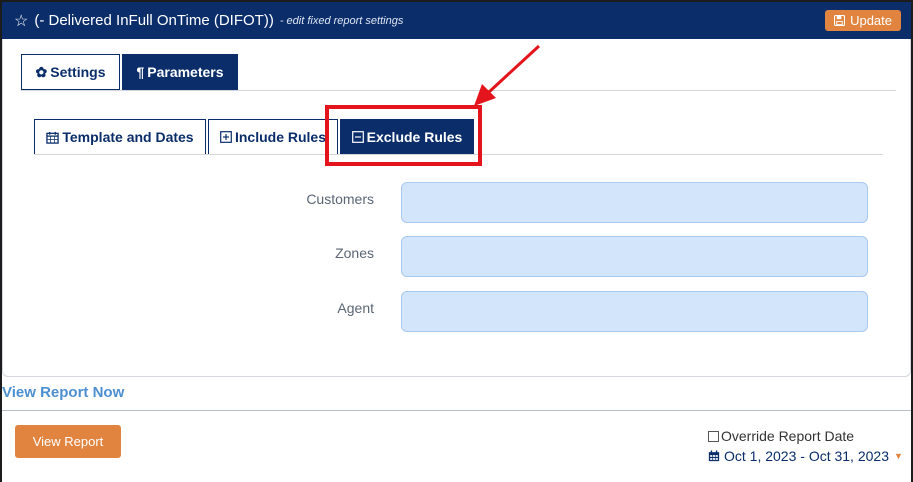  I want to click on pilcrow-icon: ¶, so click(140, 72).